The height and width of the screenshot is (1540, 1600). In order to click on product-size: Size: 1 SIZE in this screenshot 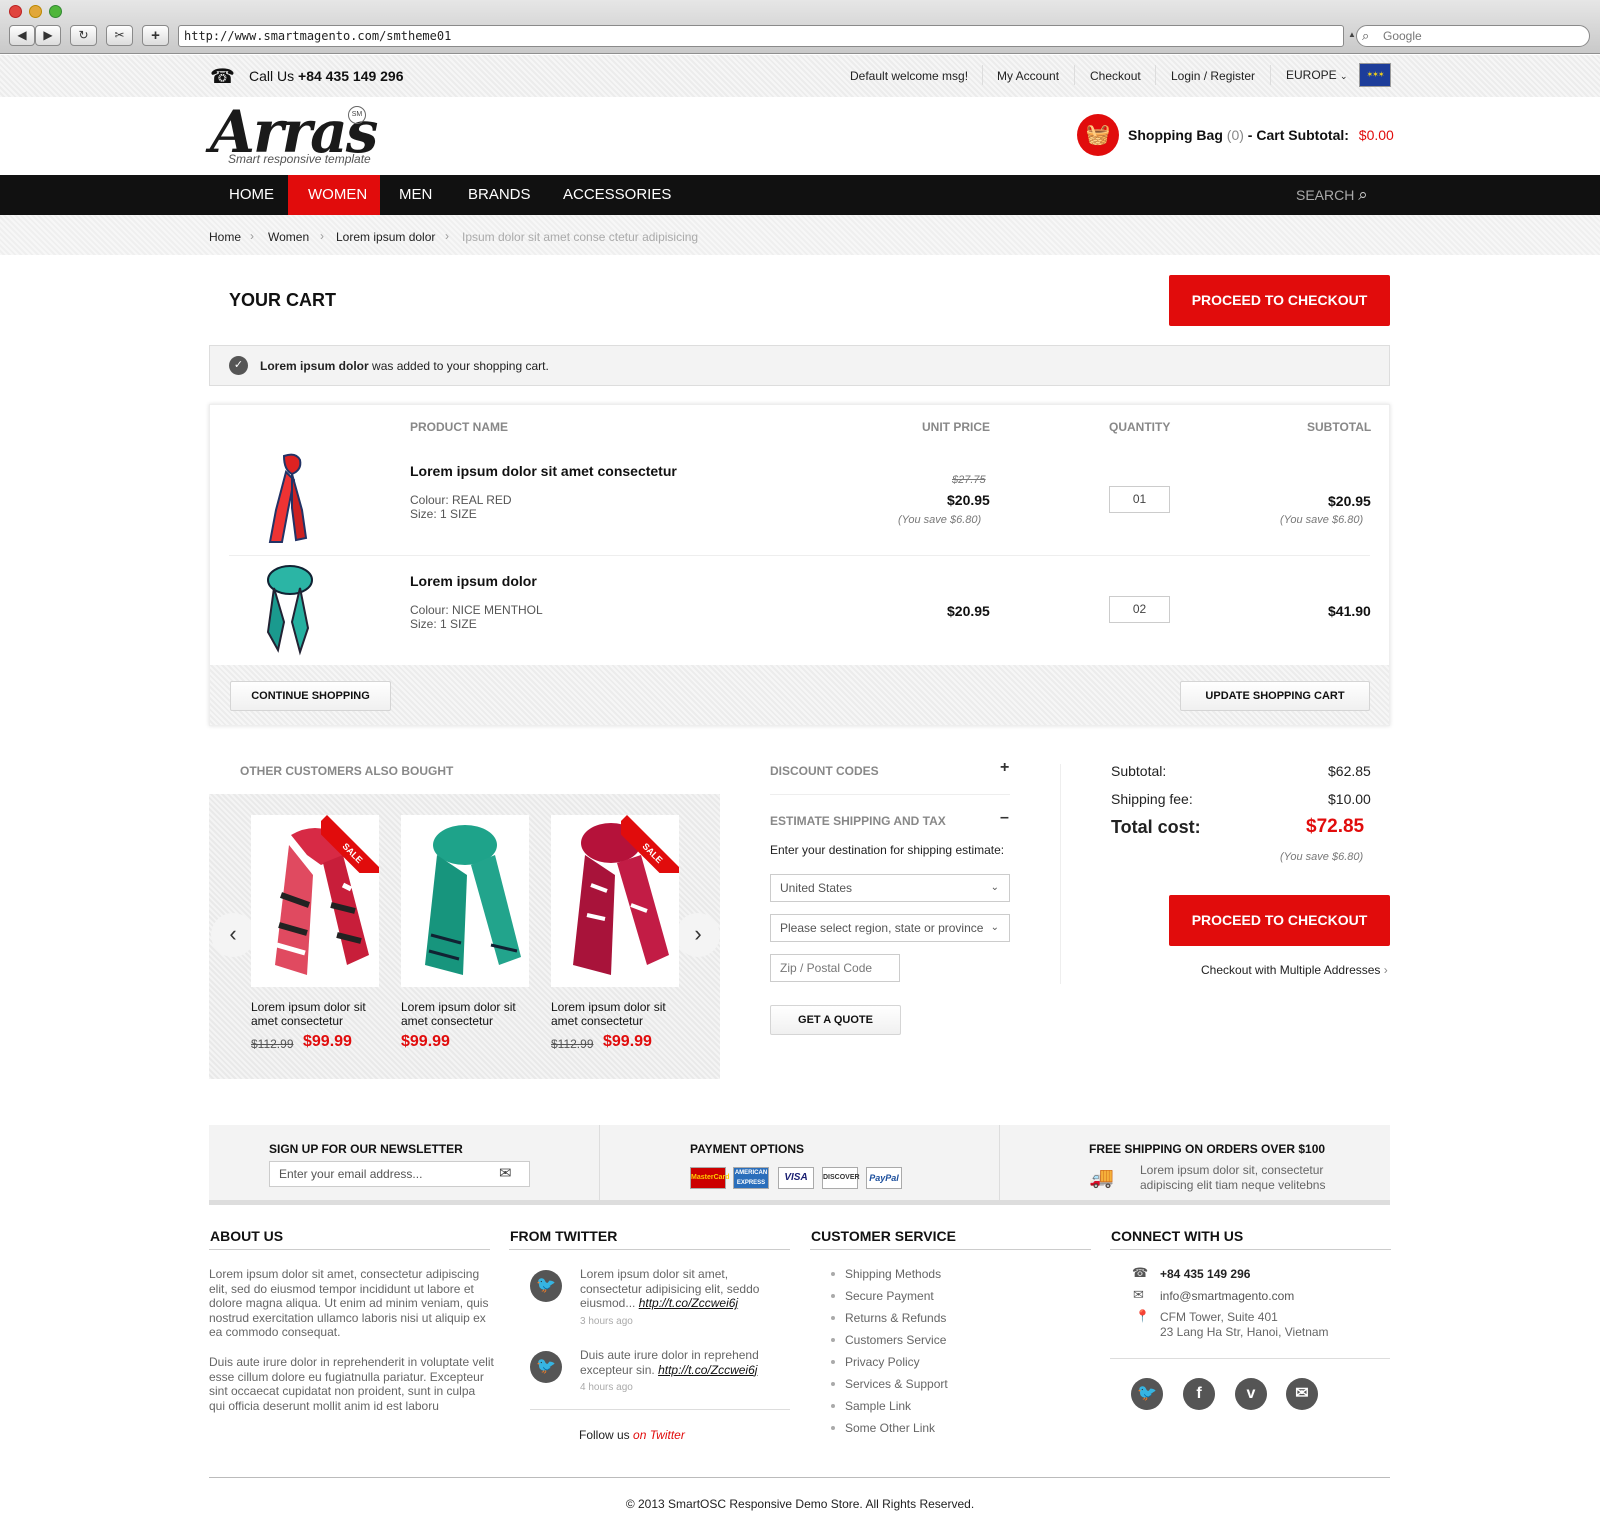, I will do `click(443, 514)`.